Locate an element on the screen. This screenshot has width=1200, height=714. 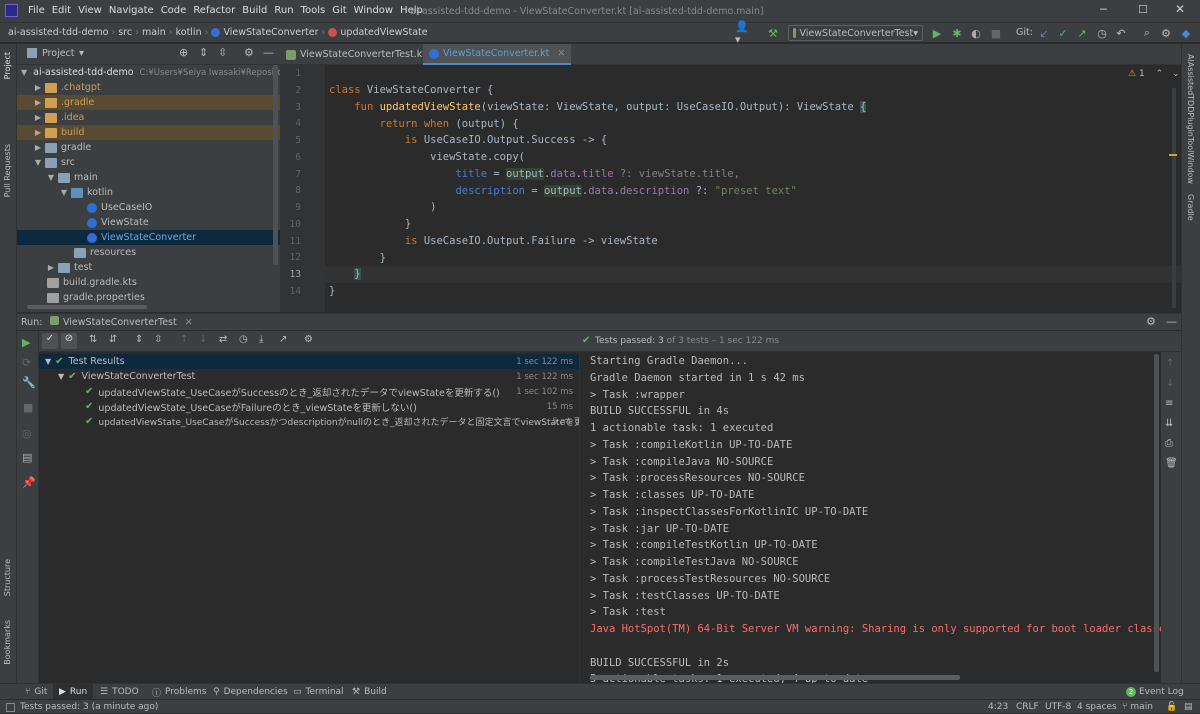
scroll-to-end-icon: ⇊ is located at coordinates (1169, 423).